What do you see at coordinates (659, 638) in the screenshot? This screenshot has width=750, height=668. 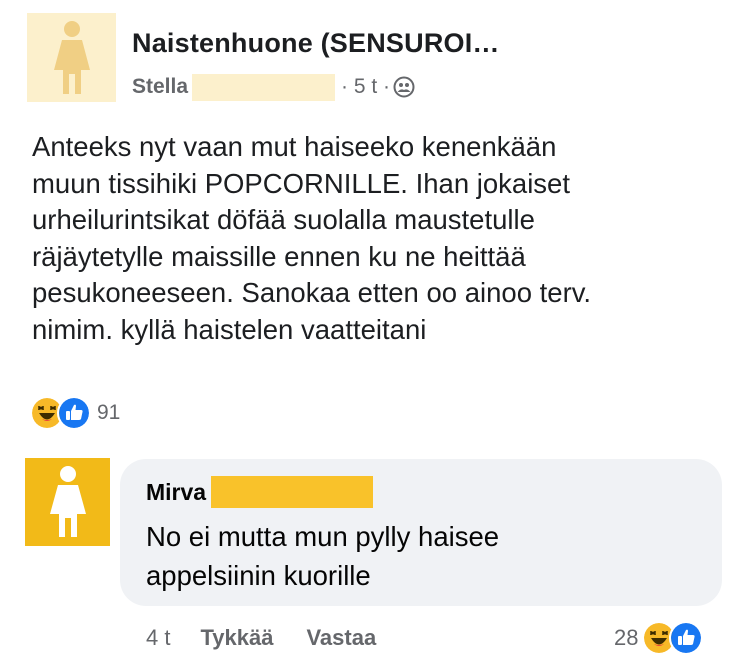 I see `comment-reactions: 28` at bounding box center [659, 638].